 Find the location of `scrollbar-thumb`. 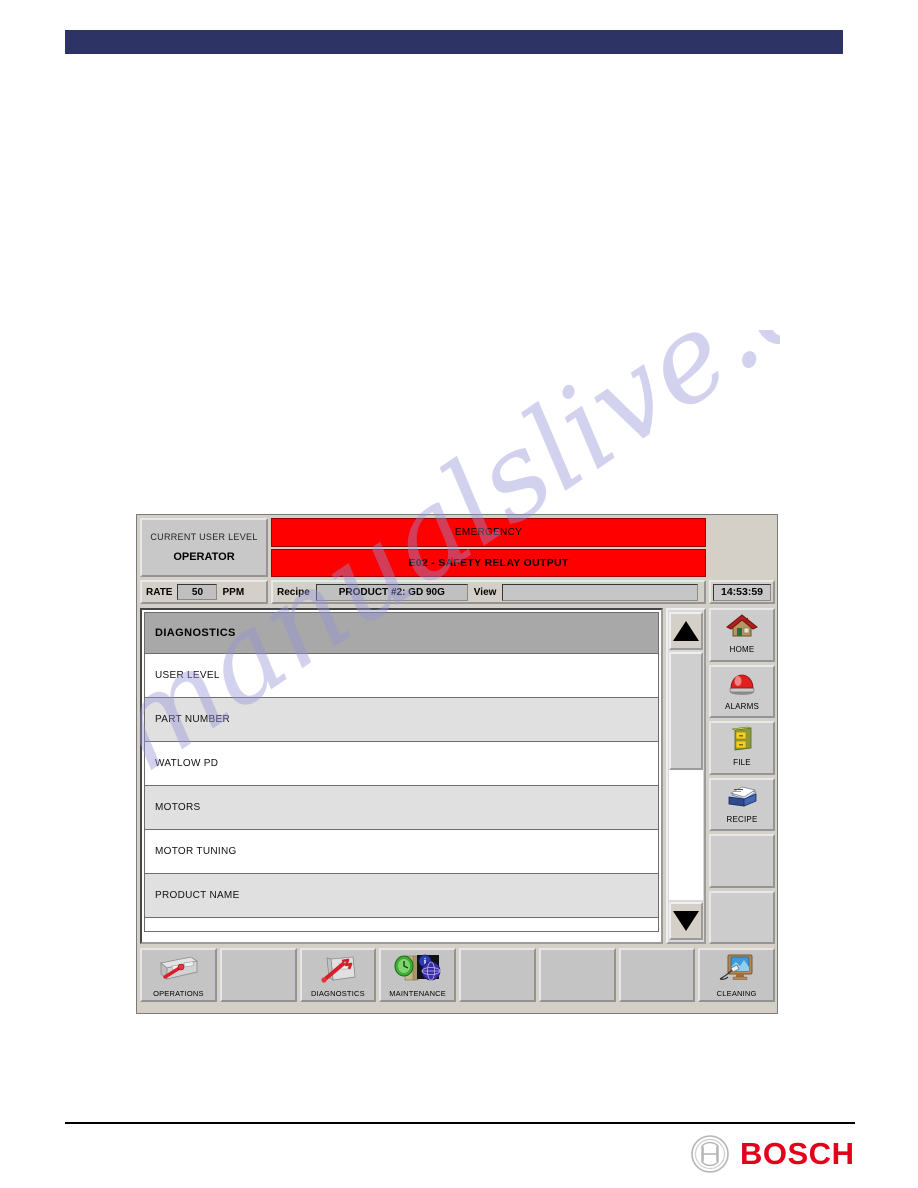

scrollbar-thumb is located at coordinates (686, 711).